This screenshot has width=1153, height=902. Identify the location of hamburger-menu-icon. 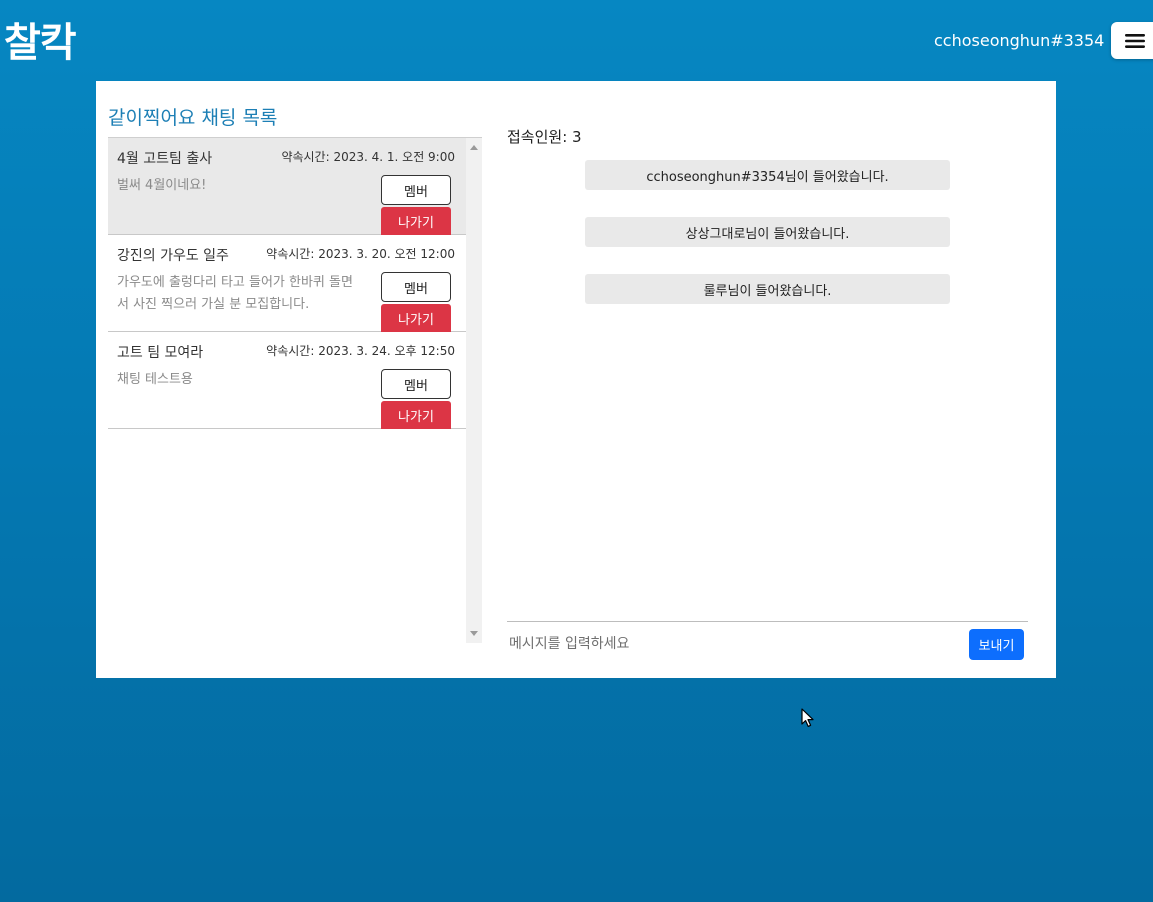
(1135, 40).